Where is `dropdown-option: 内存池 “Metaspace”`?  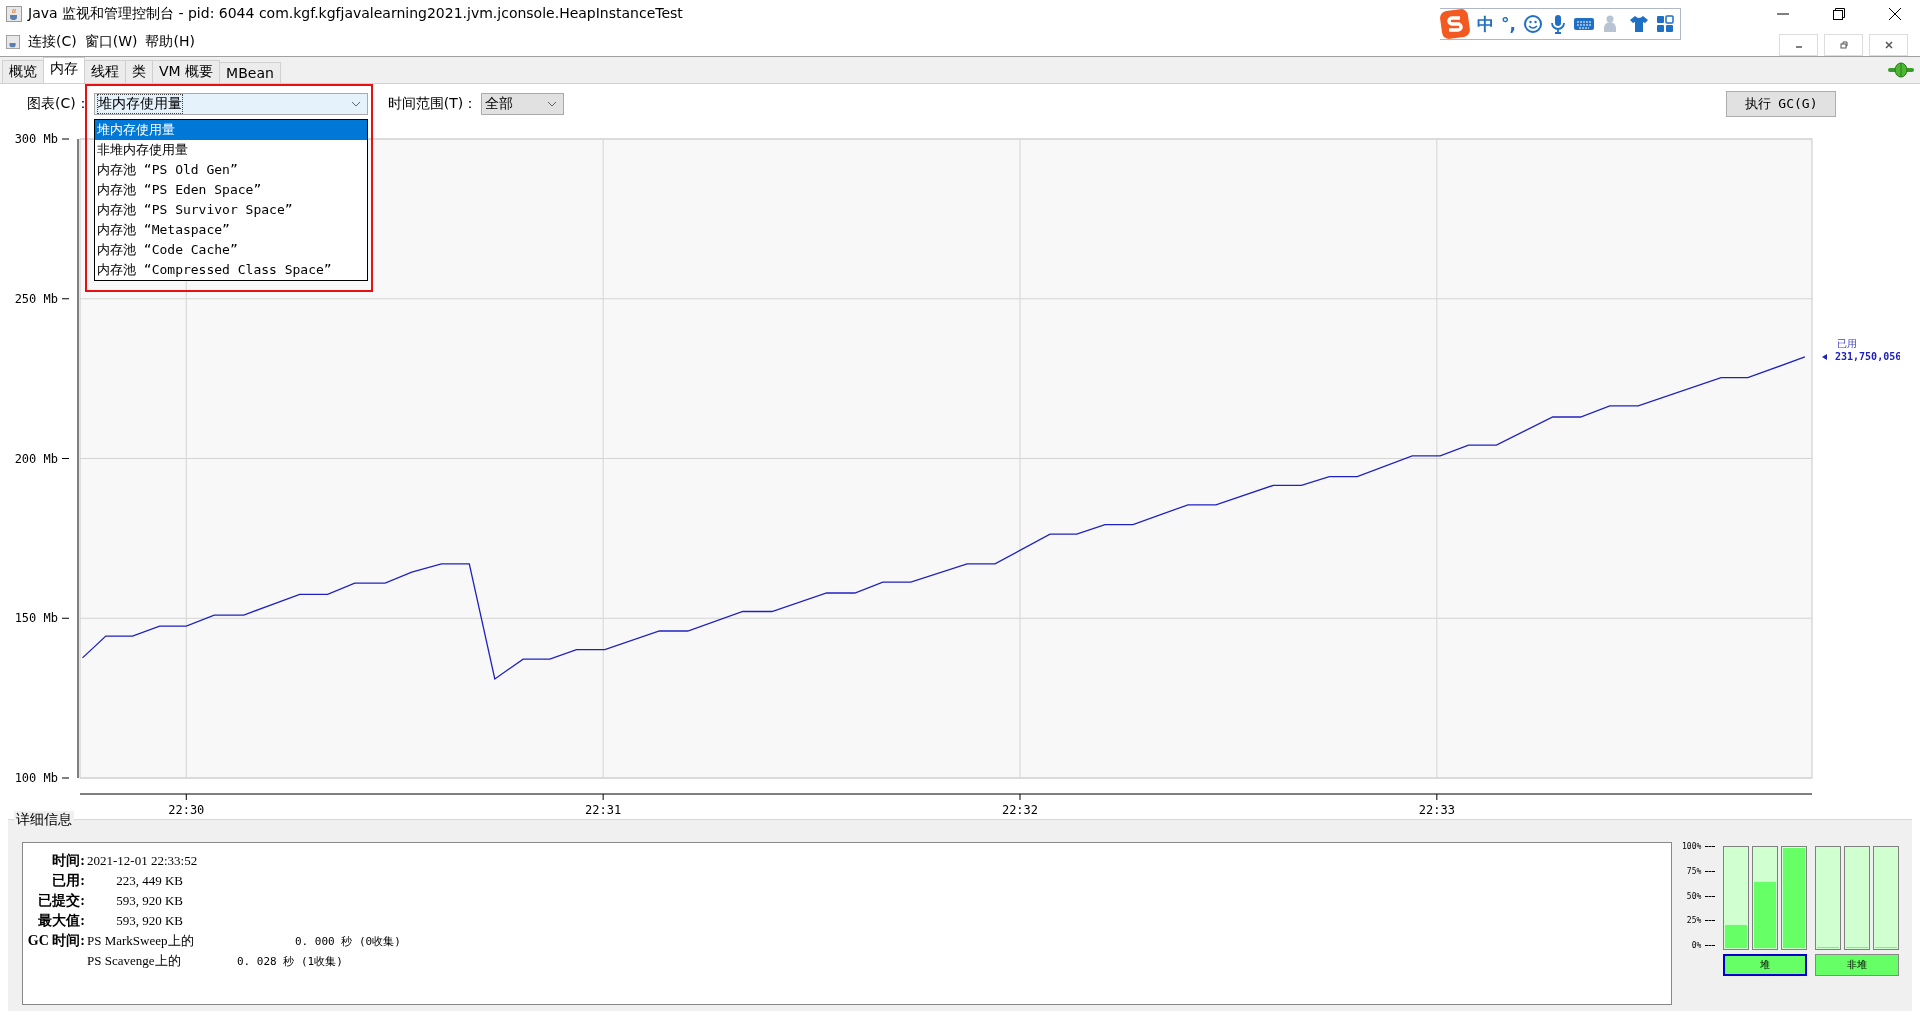 dropdown-option: 内存池 “Metaspace” is located at coordinates (231, 230).